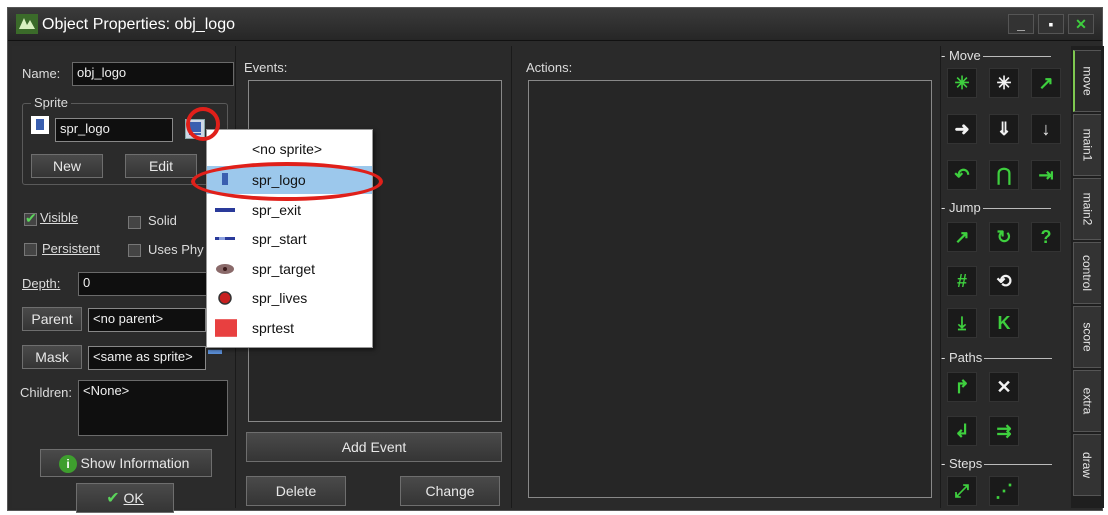  I want to click on move-towards-icon: ↗, so click(1046, 83).